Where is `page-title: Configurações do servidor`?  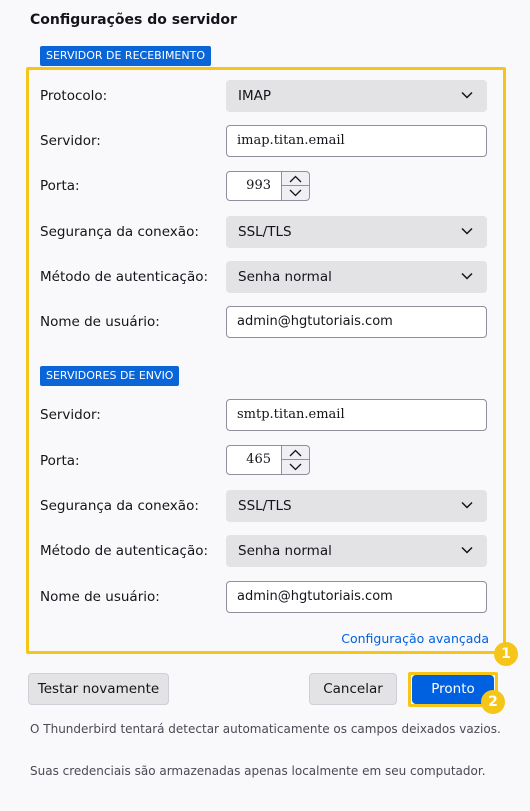 page-title: Configurações do servidor is located at coordinates (133, 20).